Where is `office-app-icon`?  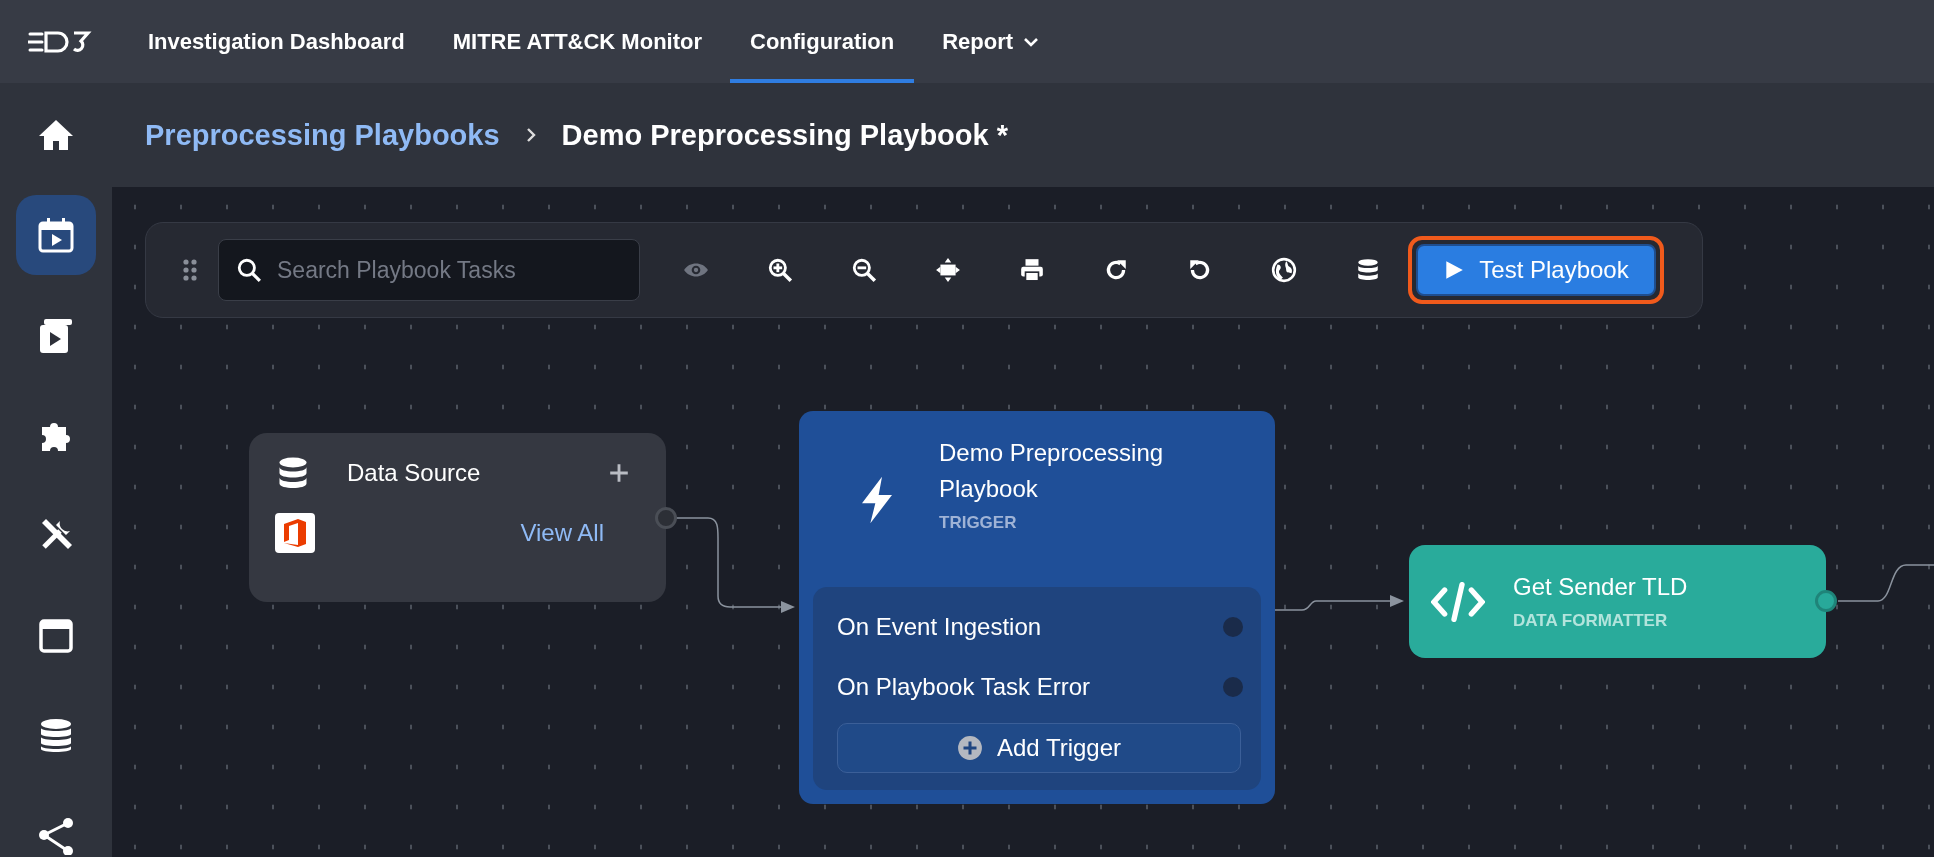
office-app-icon is located at coordinates (295, 533).